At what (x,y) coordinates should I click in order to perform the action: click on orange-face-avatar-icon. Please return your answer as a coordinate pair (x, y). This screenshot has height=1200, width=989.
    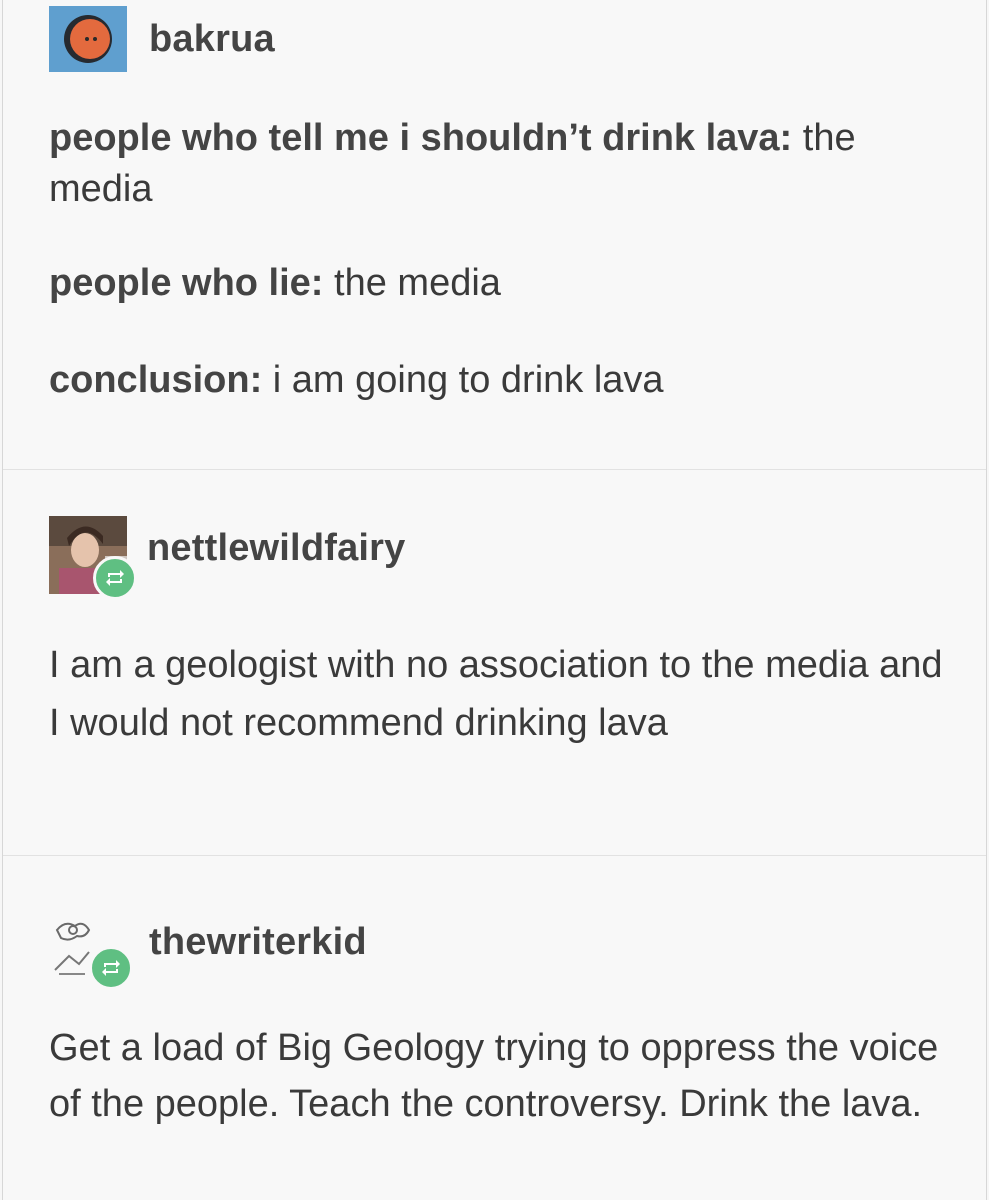
    Looking at the image, I should click on (88, 39).